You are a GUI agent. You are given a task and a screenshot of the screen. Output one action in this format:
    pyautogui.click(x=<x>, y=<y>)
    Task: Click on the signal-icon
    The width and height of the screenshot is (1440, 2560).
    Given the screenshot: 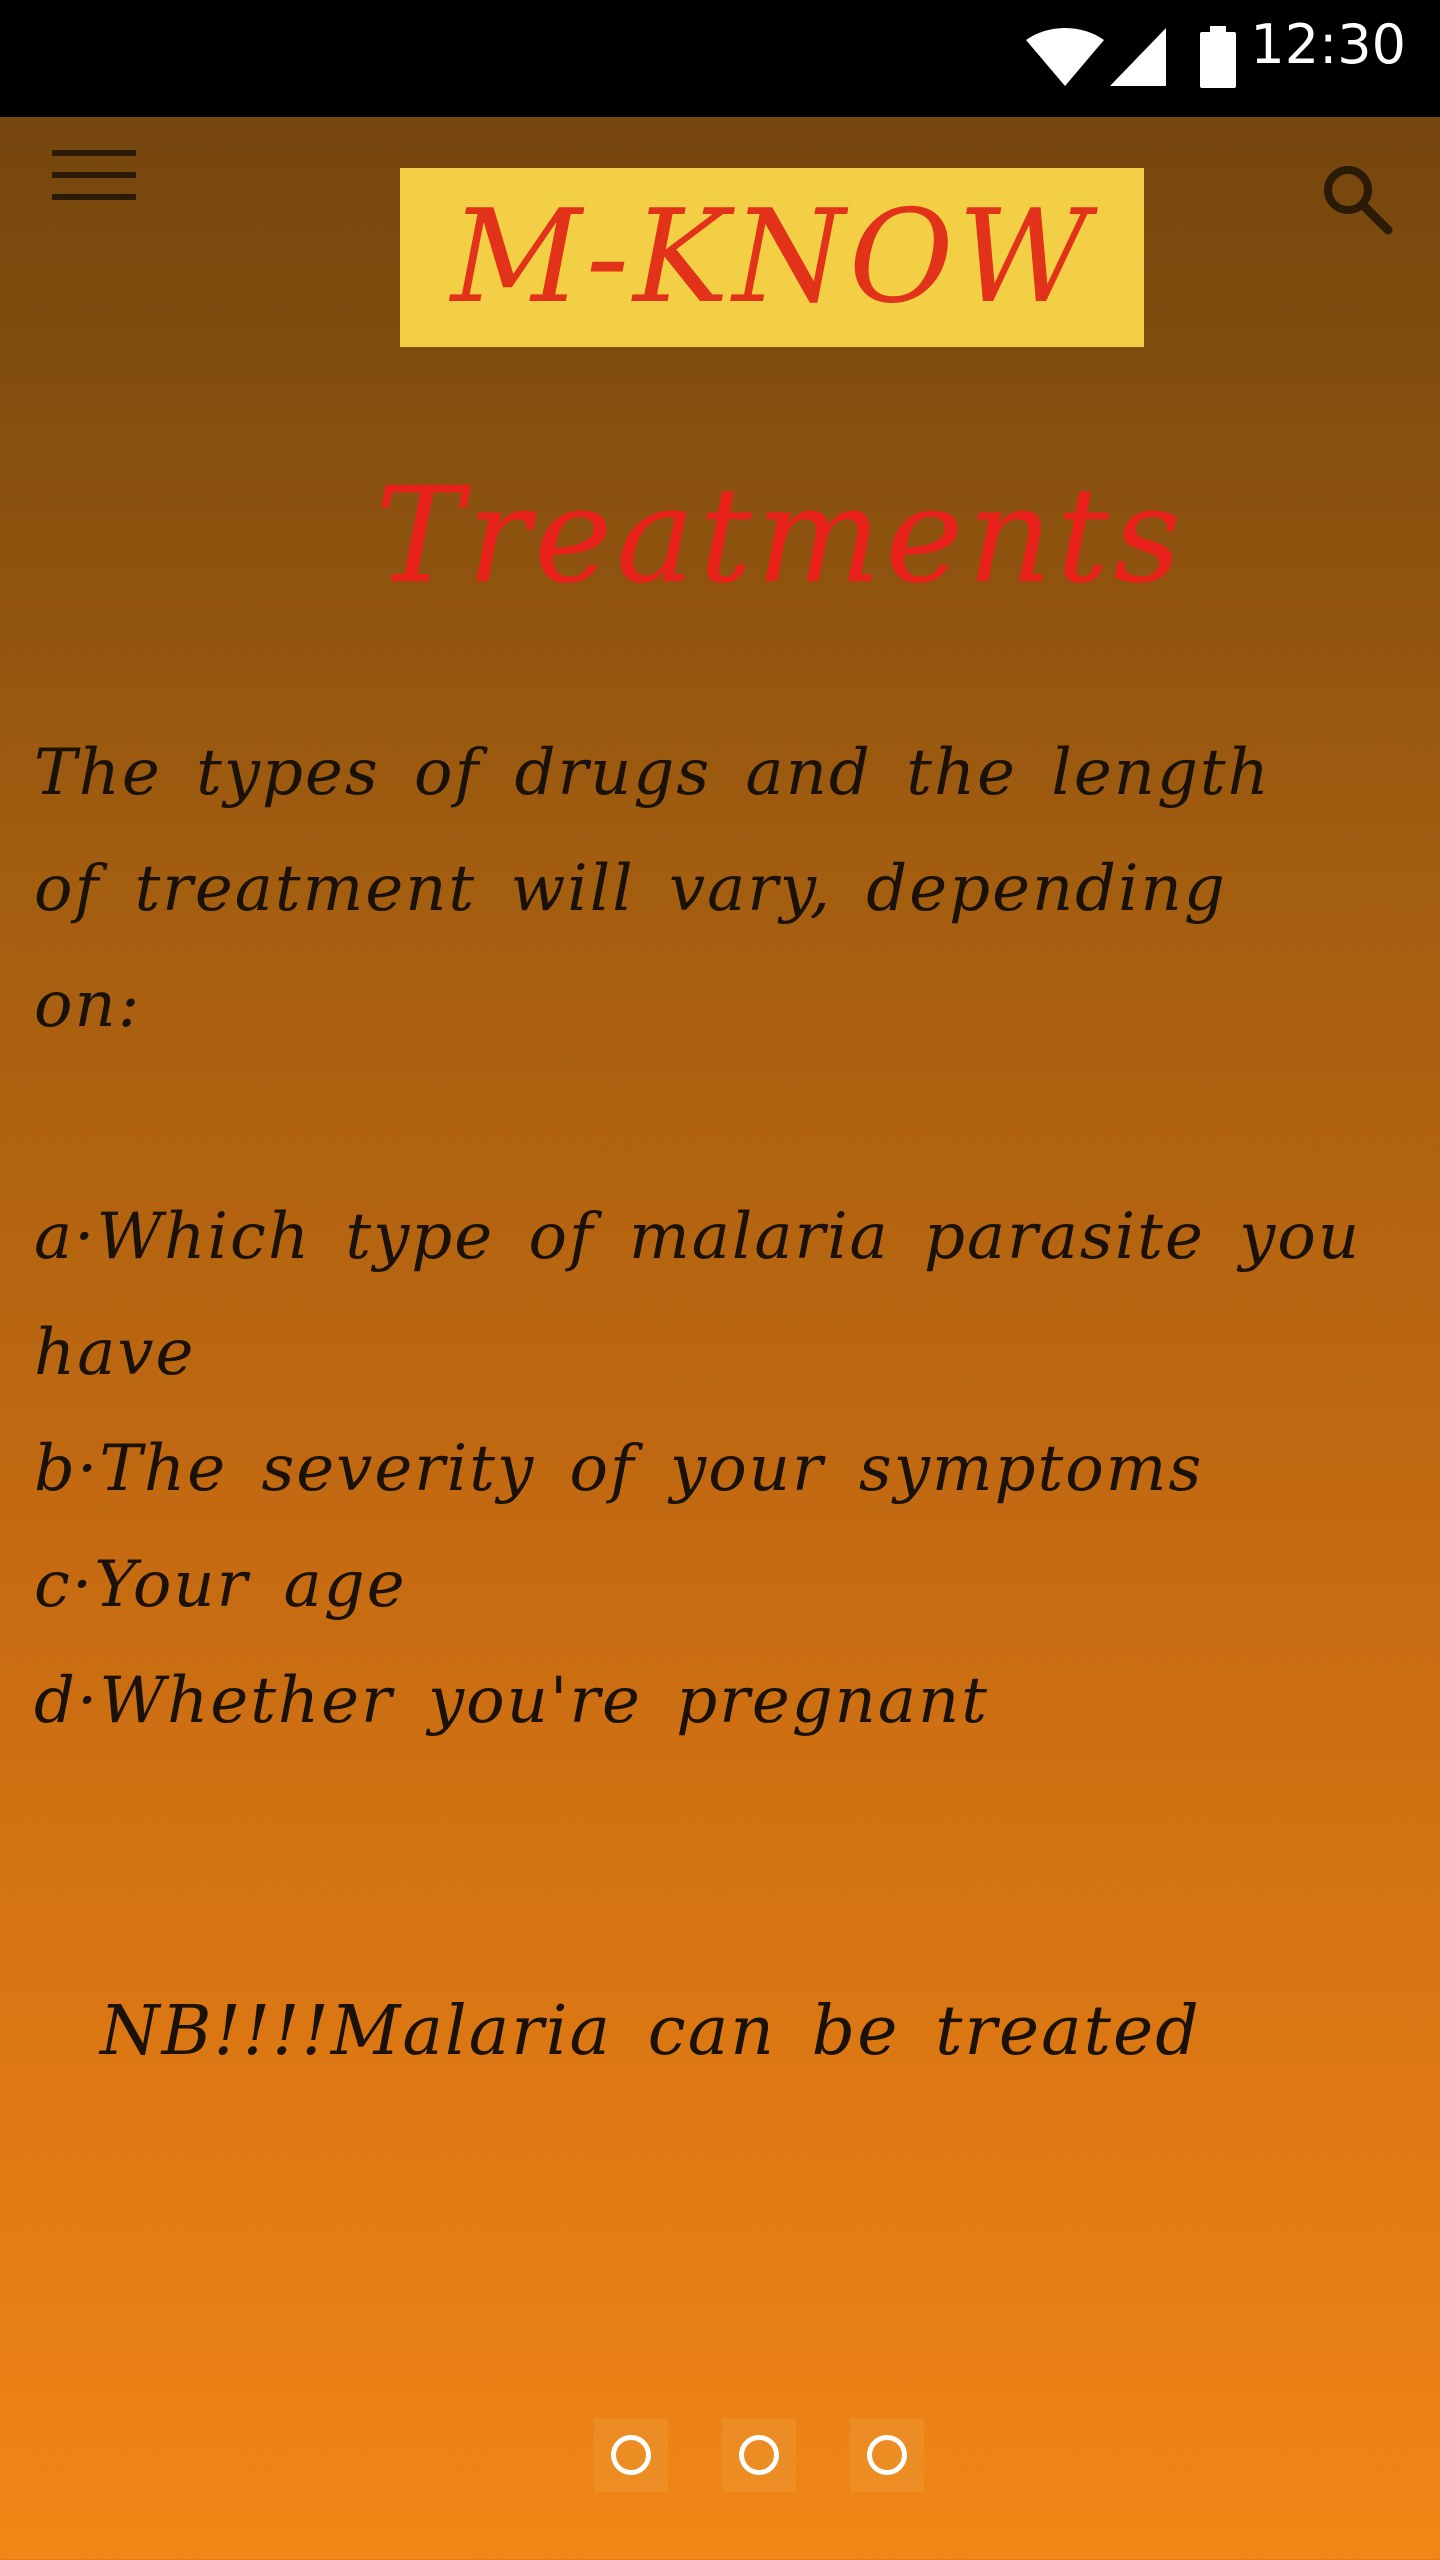 What is the action you would take?
    pyautogui.click(x=1138, y=57)
    